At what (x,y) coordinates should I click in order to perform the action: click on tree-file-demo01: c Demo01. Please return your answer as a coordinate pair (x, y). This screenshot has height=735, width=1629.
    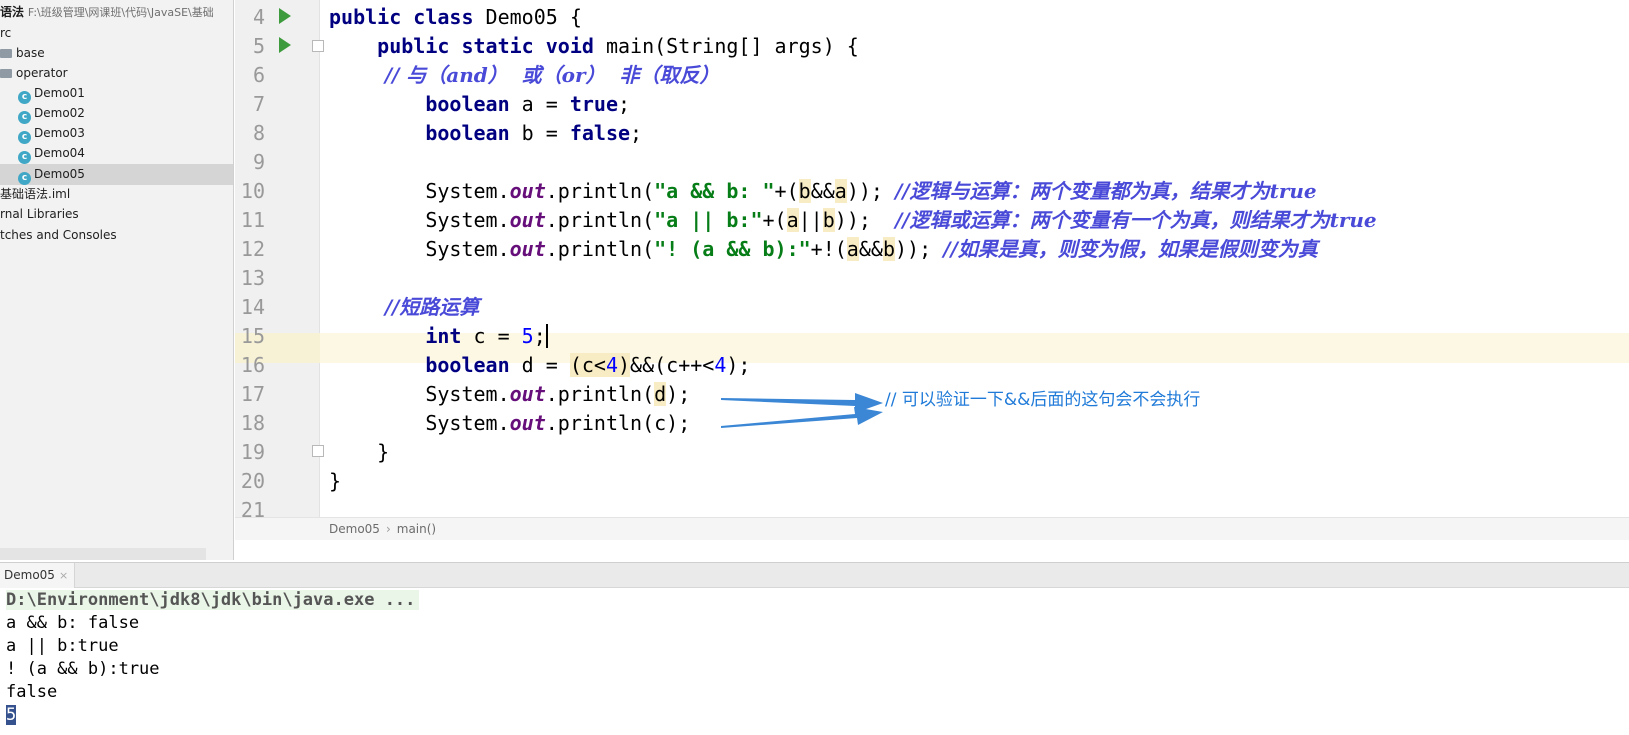
    Looking at the image, I should click on (116, 93).